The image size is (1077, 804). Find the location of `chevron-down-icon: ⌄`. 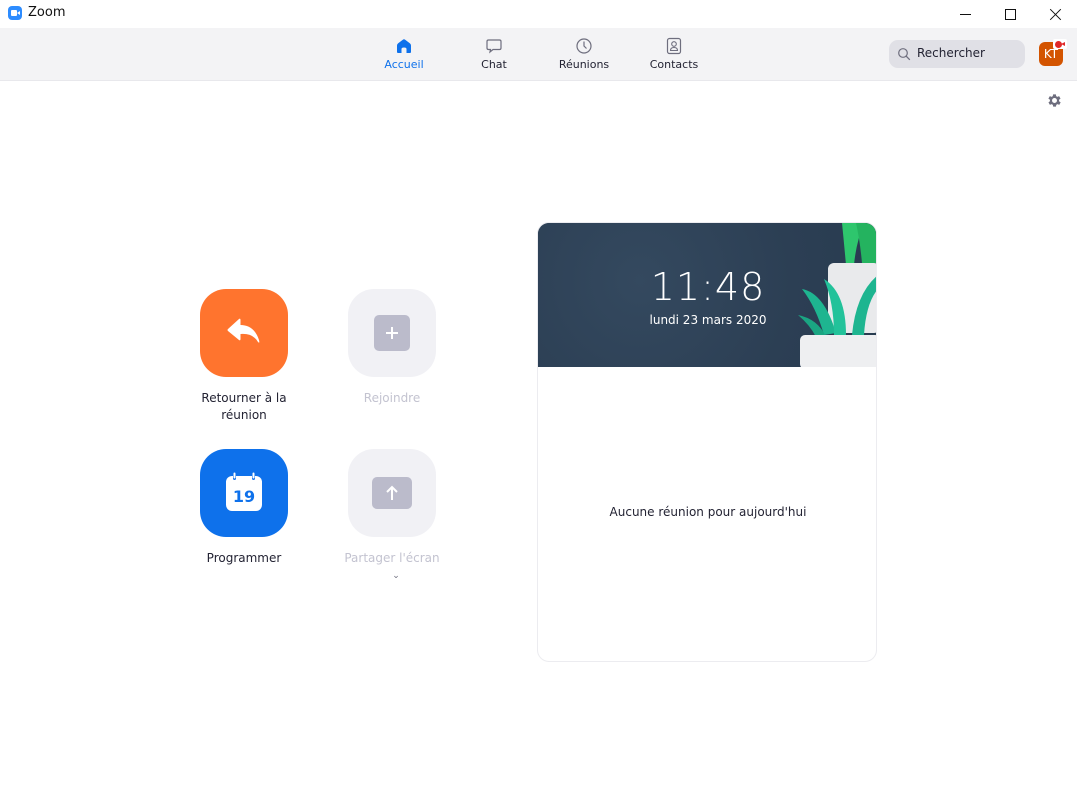

chevron-down-icon: ⌄ is located at coordinates (396, 576).